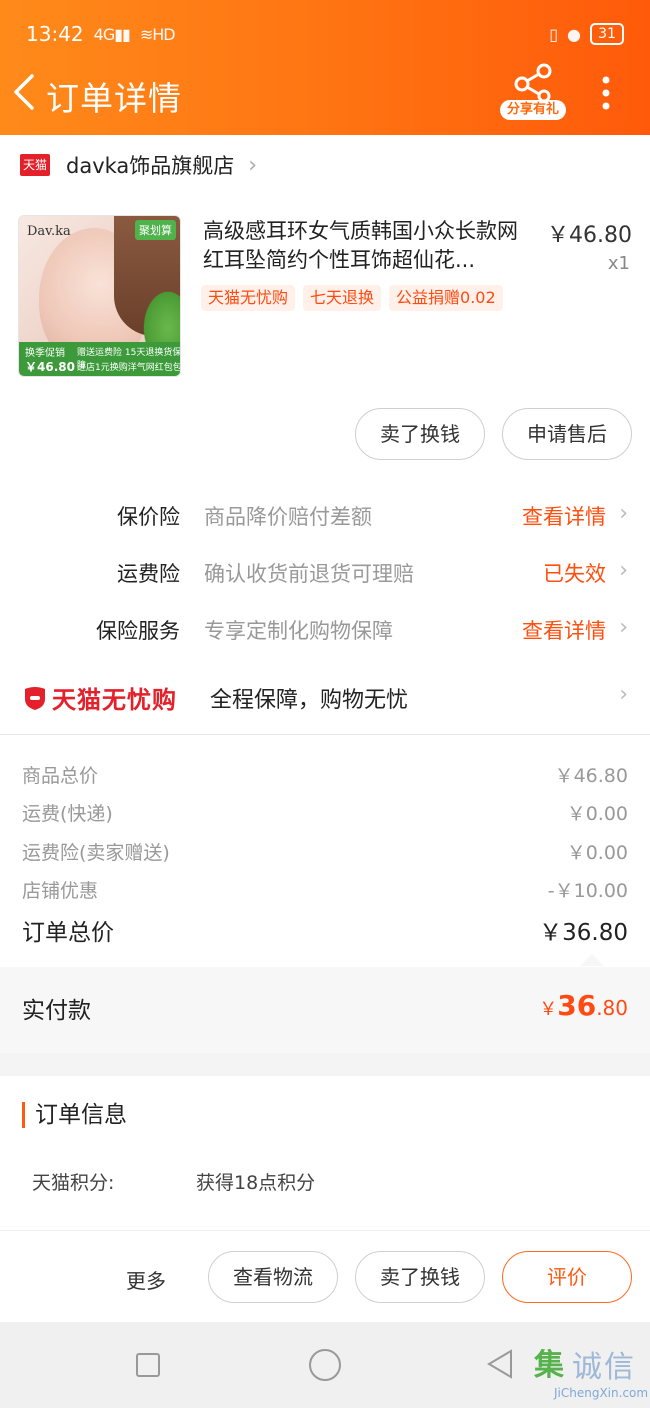  I want to click on summary-row: 运费险(卖家赠送) ￥0.00, so click(325, 853).